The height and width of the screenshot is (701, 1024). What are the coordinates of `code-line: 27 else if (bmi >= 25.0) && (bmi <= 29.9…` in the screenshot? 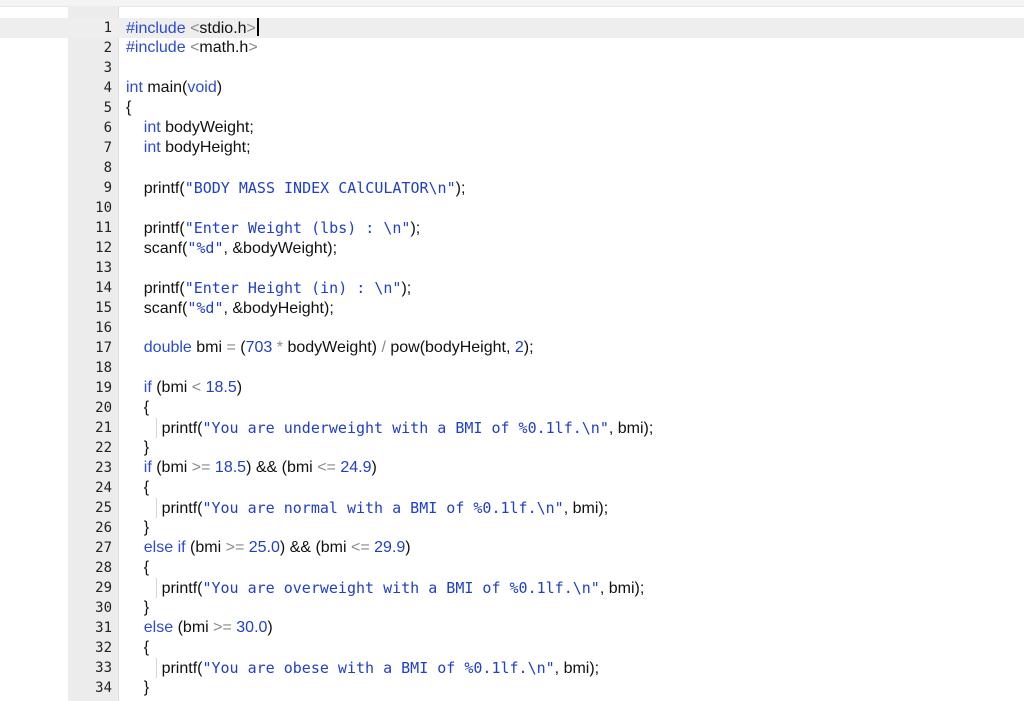 It's located at (512, 548).